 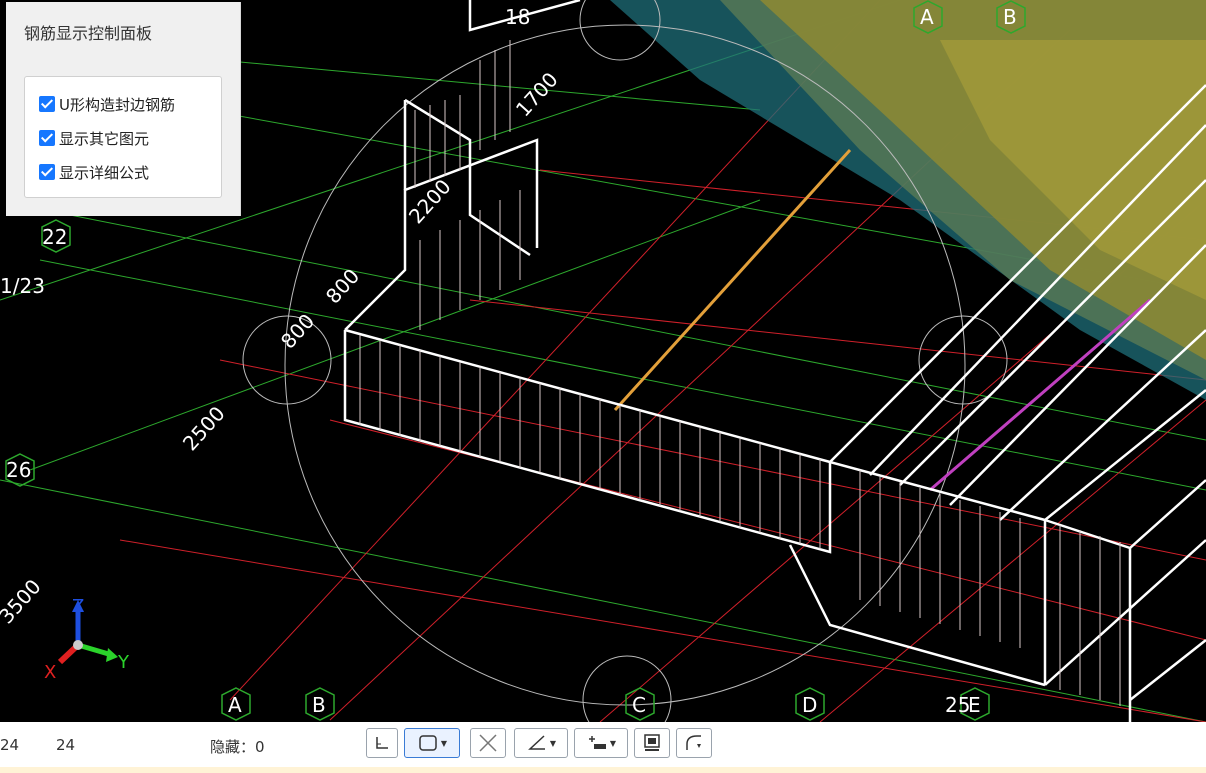 I want to click on checkbox-group: U形构造封边钢筋 显示其它图元 显示详细公式, so click(x=123, y=137).